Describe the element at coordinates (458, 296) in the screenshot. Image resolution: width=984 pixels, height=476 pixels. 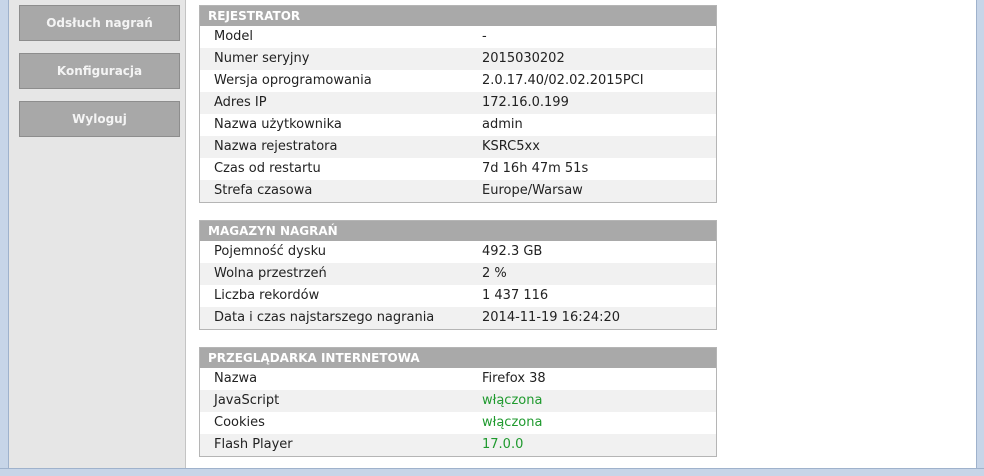
I see `table-row: Liczba rekordów 1 437 116` at that location.